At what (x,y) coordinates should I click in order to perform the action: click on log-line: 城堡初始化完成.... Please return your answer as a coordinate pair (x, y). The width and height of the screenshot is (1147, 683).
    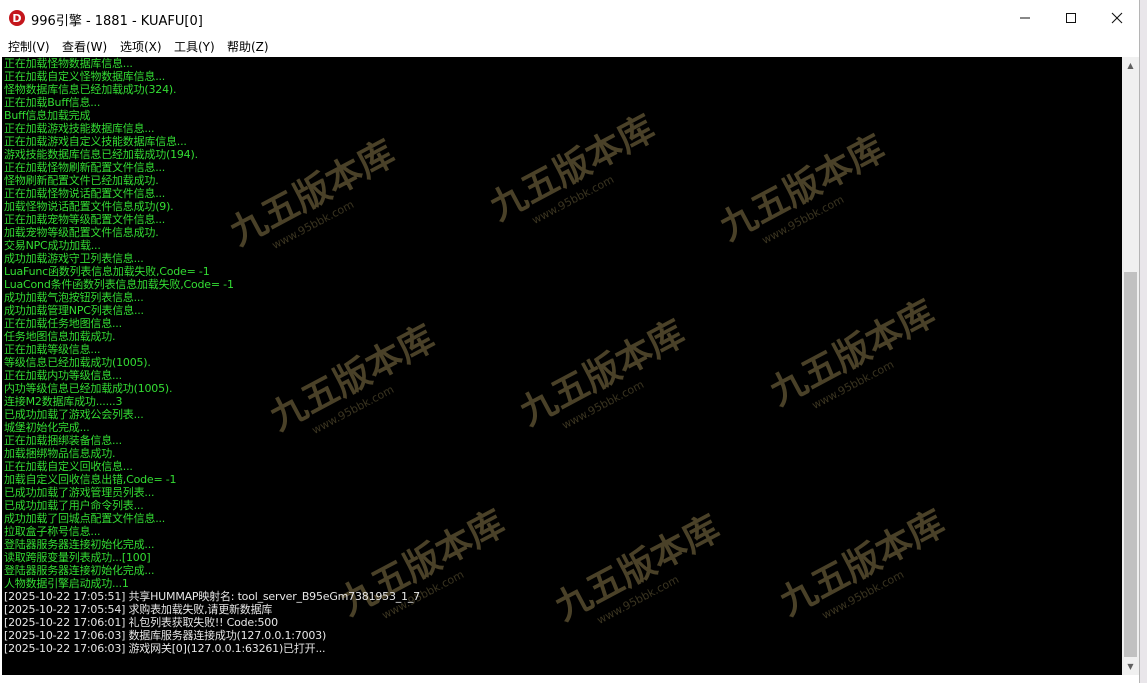
    Looking at the image, I should click on (47, 427).